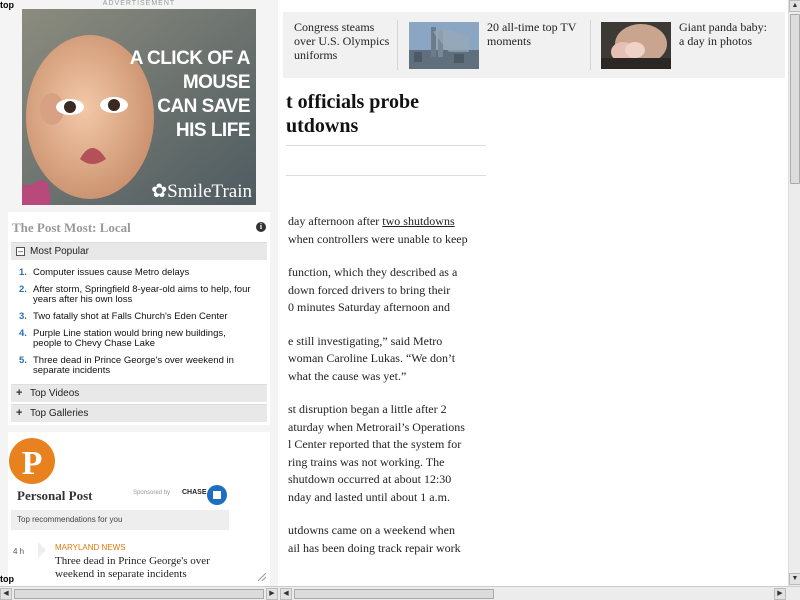 Image resolution: width=800 pixels, height=600 pixels. What do you see at coordinates (261, 227) in the screenshot?
I see `info-icon: i` at bounding box center [261, 227].